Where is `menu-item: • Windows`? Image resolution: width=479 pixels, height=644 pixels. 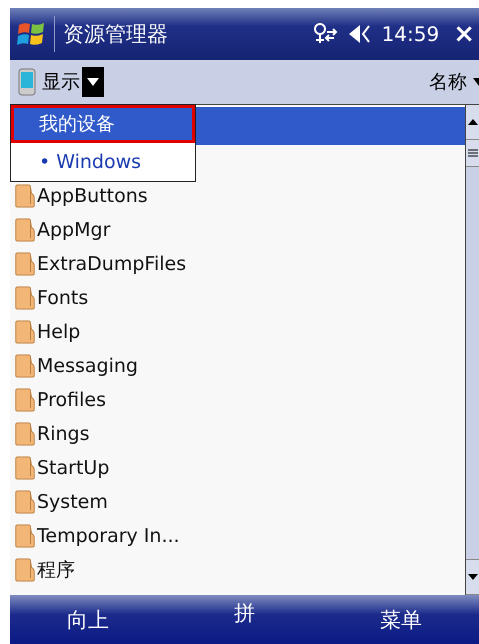
menu-item: • Windows is located at coordinates (103, 162).